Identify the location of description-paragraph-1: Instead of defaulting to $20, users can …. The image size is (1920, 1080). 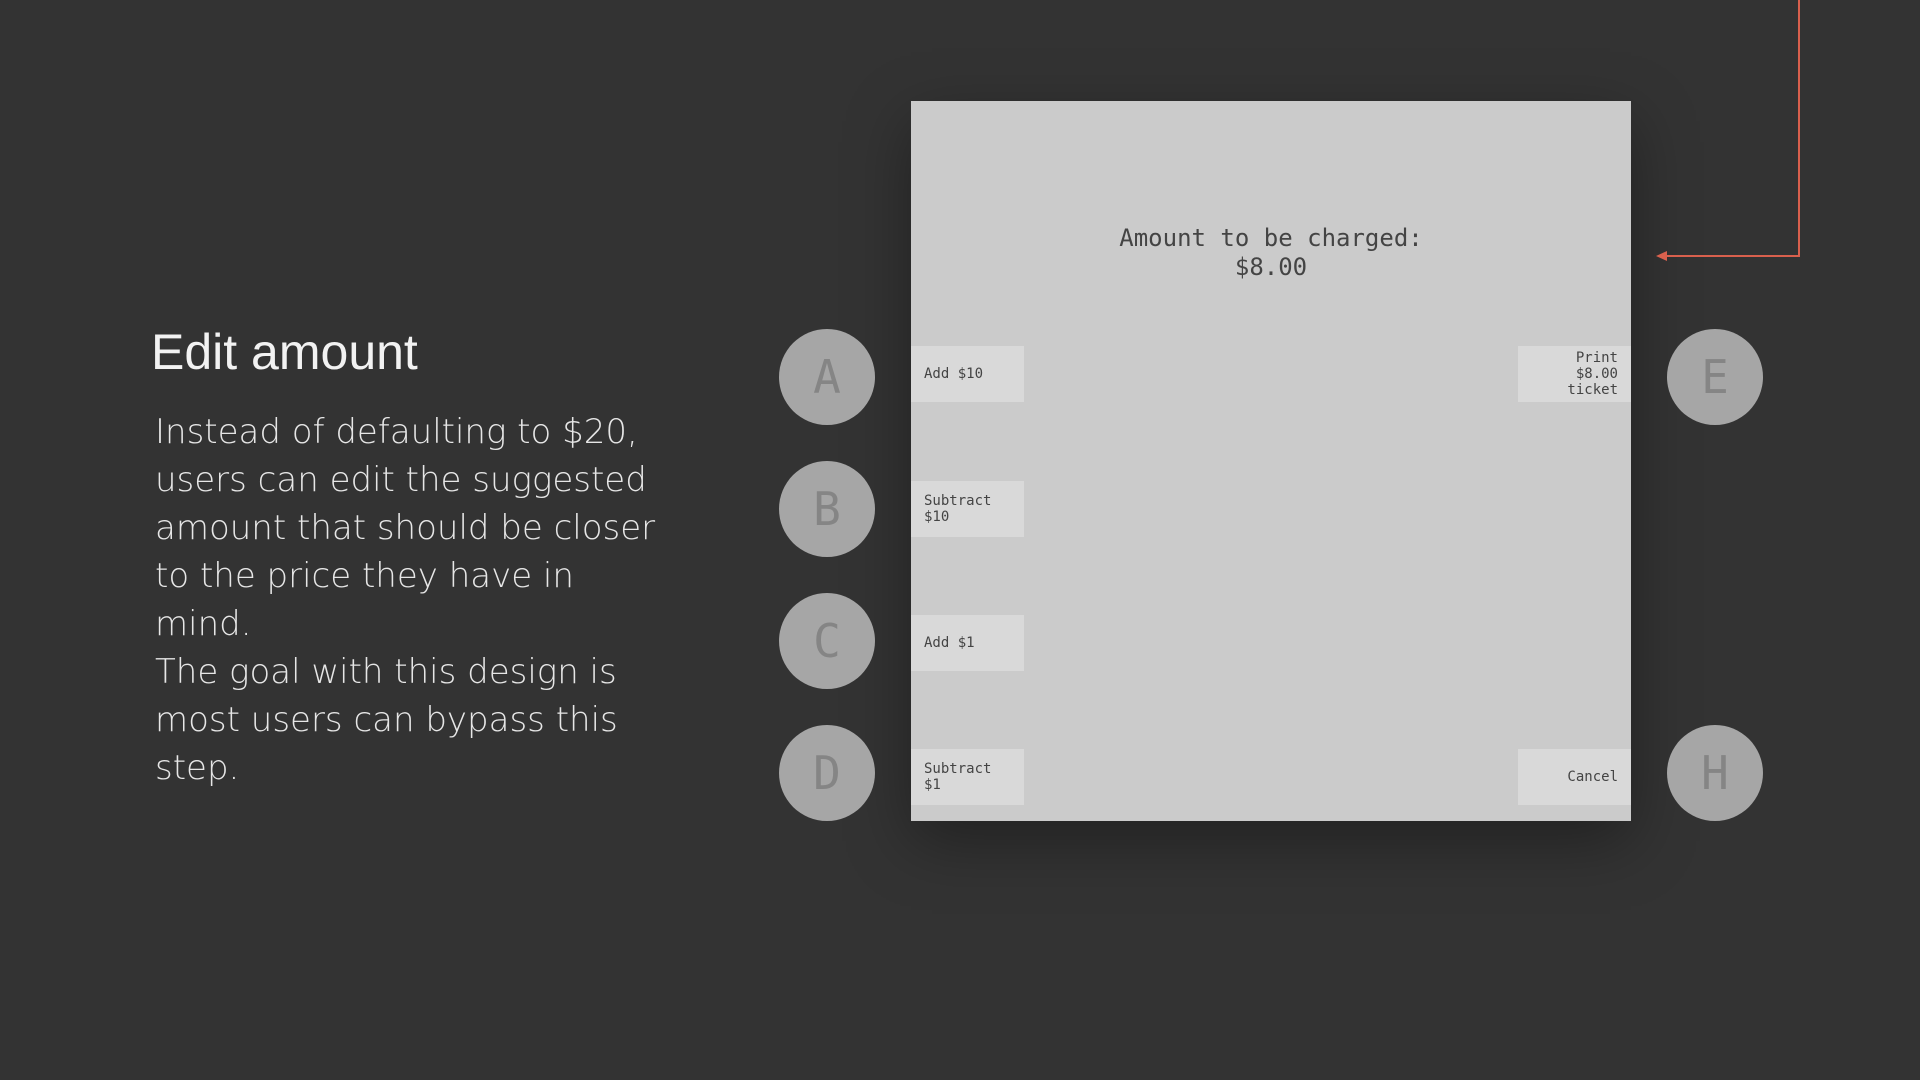
(405, 528).